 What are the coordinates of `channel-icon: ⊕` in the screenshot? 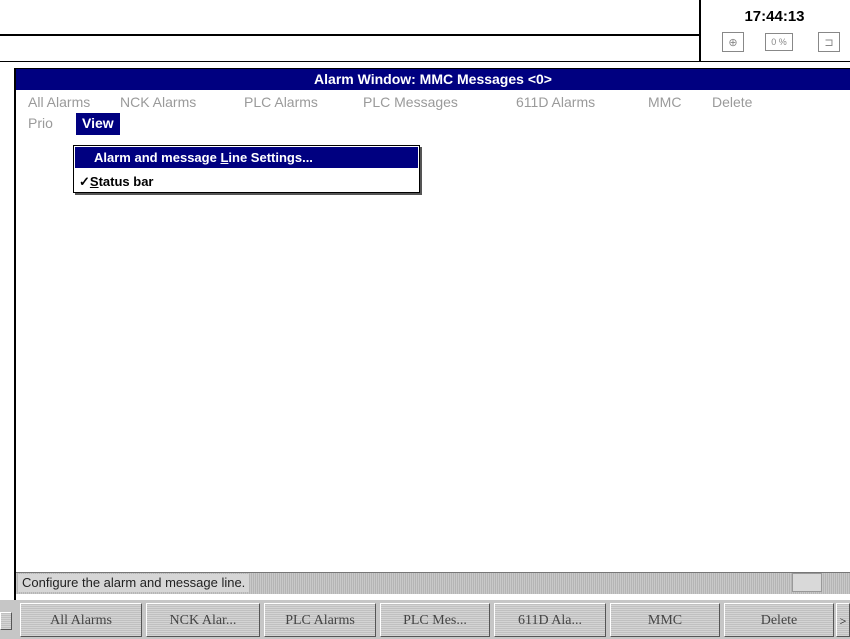 It's located at (733, 42).